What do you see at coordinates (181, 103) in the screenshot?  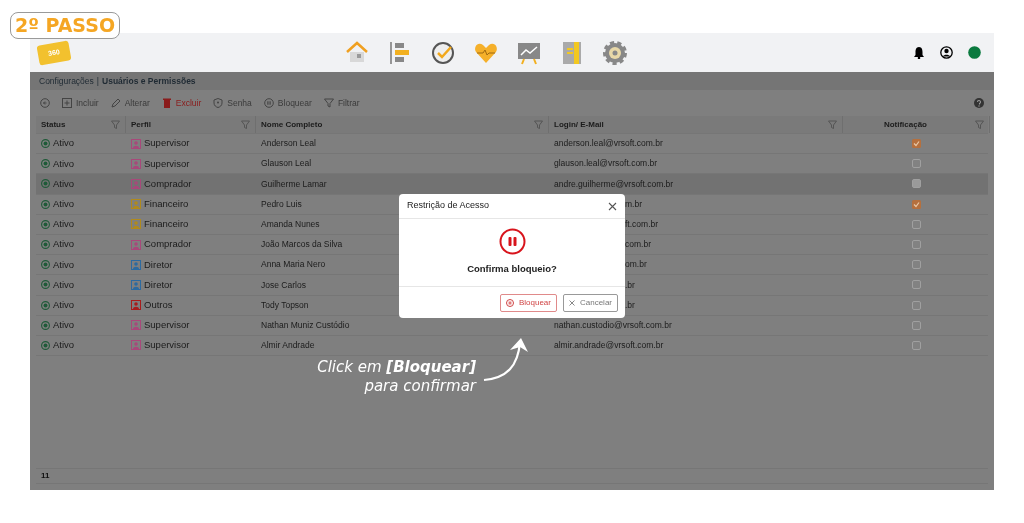 I see `toolbar-button: Excluir` at bounding box center [181, 103].